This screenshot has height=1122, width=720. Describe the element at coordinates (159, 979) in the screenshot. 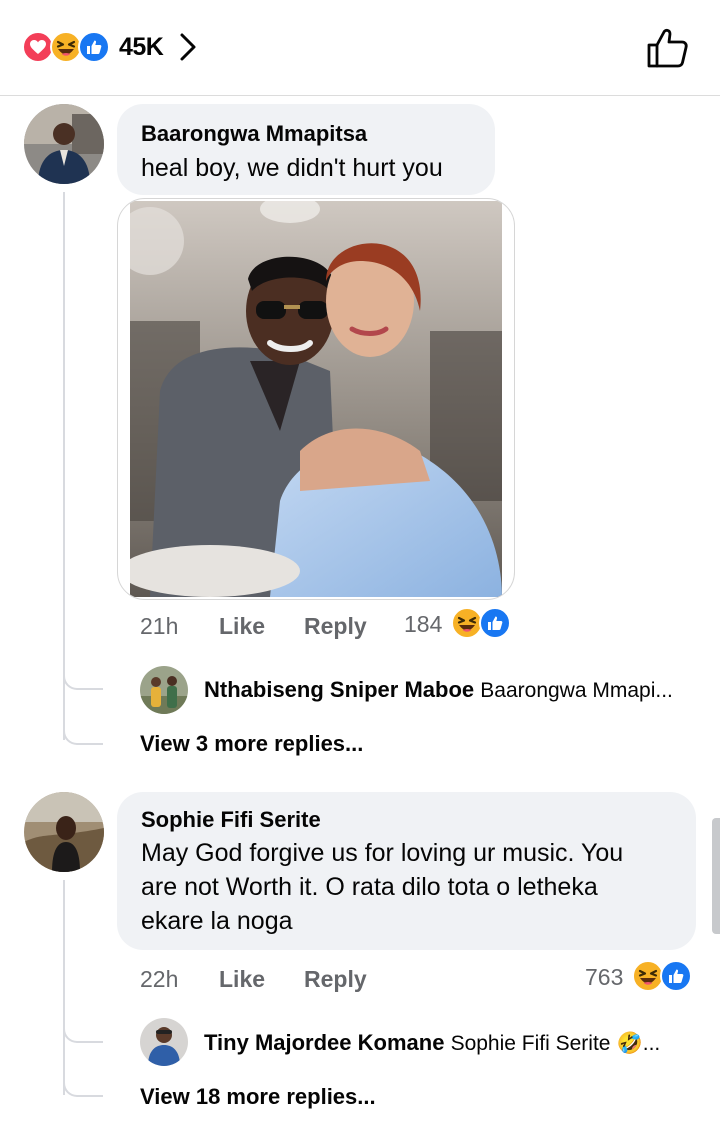

I see `comment-time: 22h` at that location.